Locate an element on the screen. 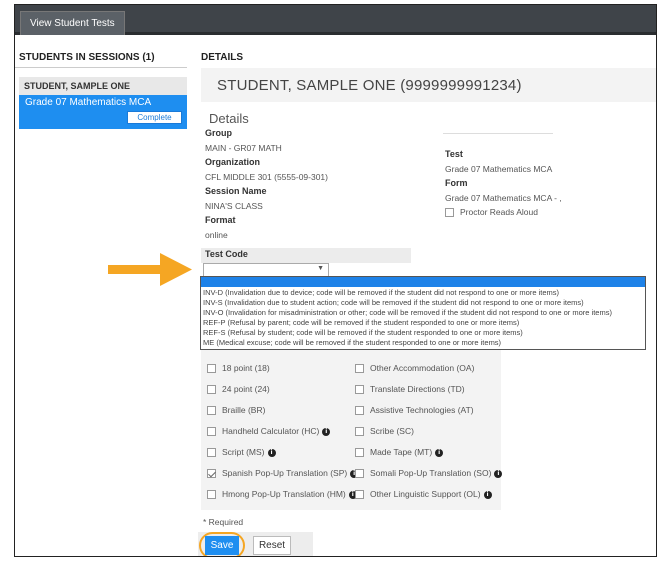  save-button: Save is located at coordinates (222, 545).